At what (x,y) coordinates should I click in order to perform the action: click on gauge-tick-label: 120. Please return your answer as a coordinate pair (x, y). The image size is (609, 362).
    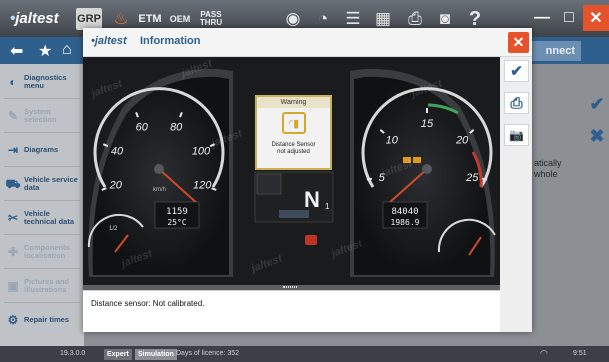
    Looking at the image, I should click on (202, 186).